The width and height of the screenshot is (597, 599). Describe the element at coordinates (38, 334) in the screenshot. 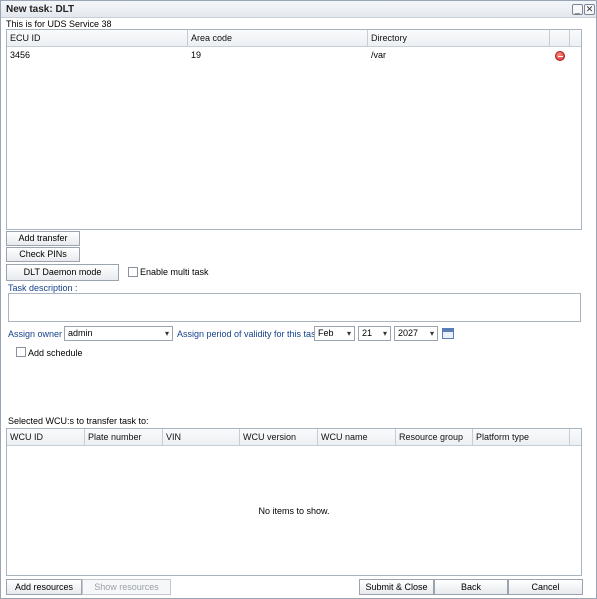

I see `assign-owner-label: Assign owner :` at that location.